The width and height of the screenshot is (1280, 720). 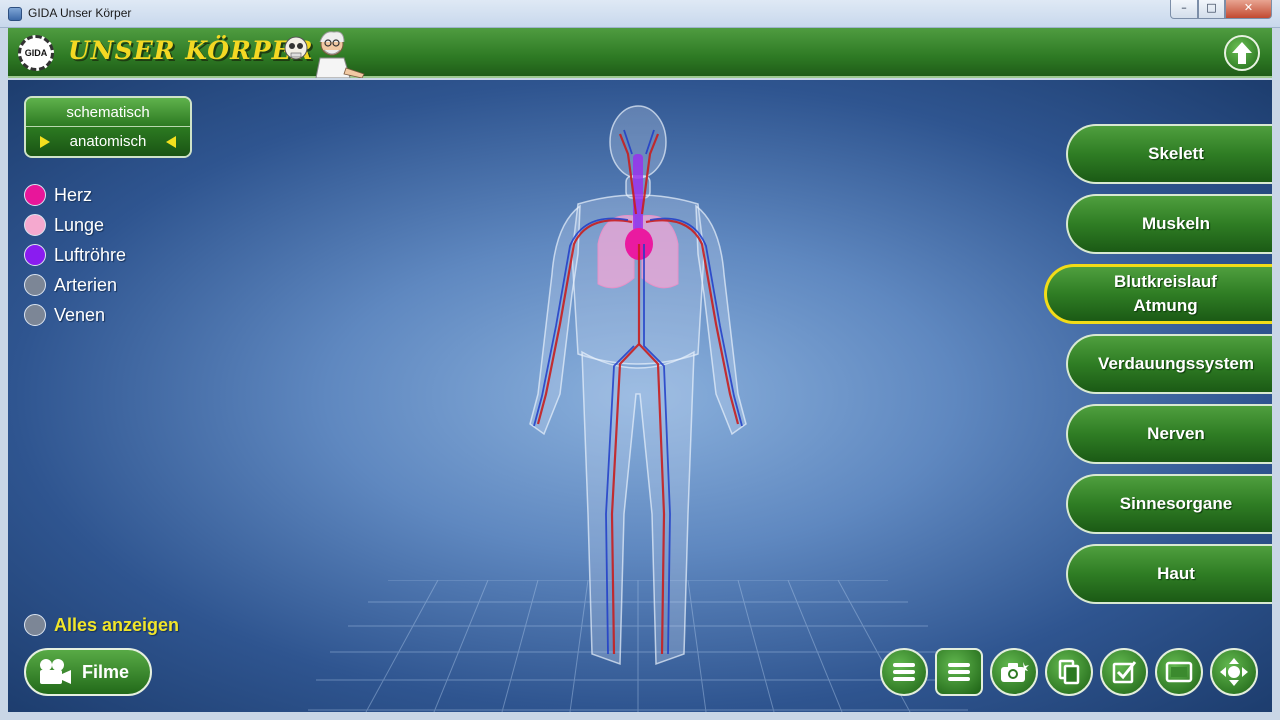 What do you see at coordinates (1248, 9) in the screenshot?
I see `close-button: ✕` at bounding box center [1248, 9].